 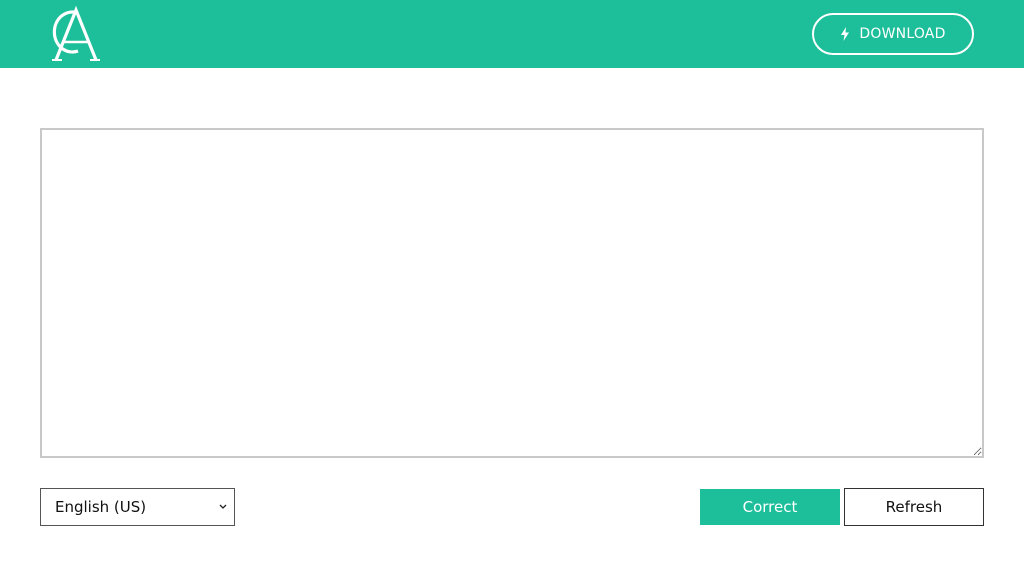 I want to click on language-select: English (US), so click(x=137, y=507).